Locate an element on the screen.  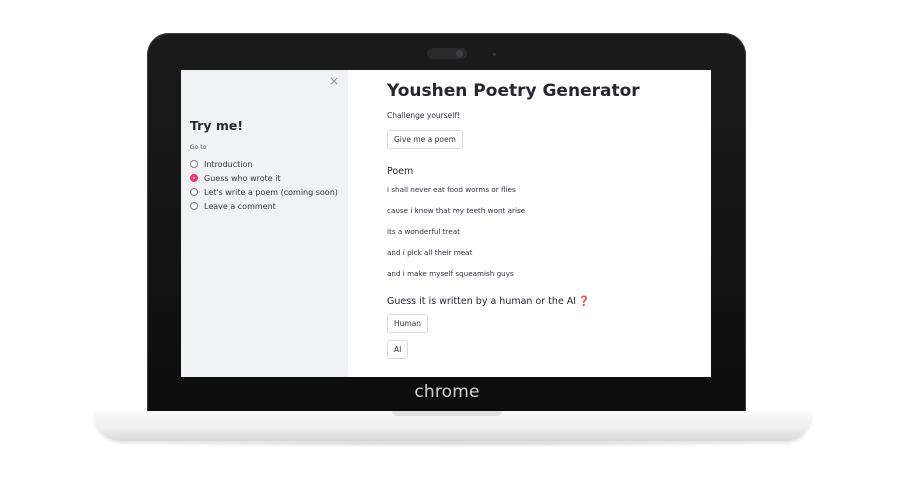
human-button: Human is located at coordinates (408, 323).